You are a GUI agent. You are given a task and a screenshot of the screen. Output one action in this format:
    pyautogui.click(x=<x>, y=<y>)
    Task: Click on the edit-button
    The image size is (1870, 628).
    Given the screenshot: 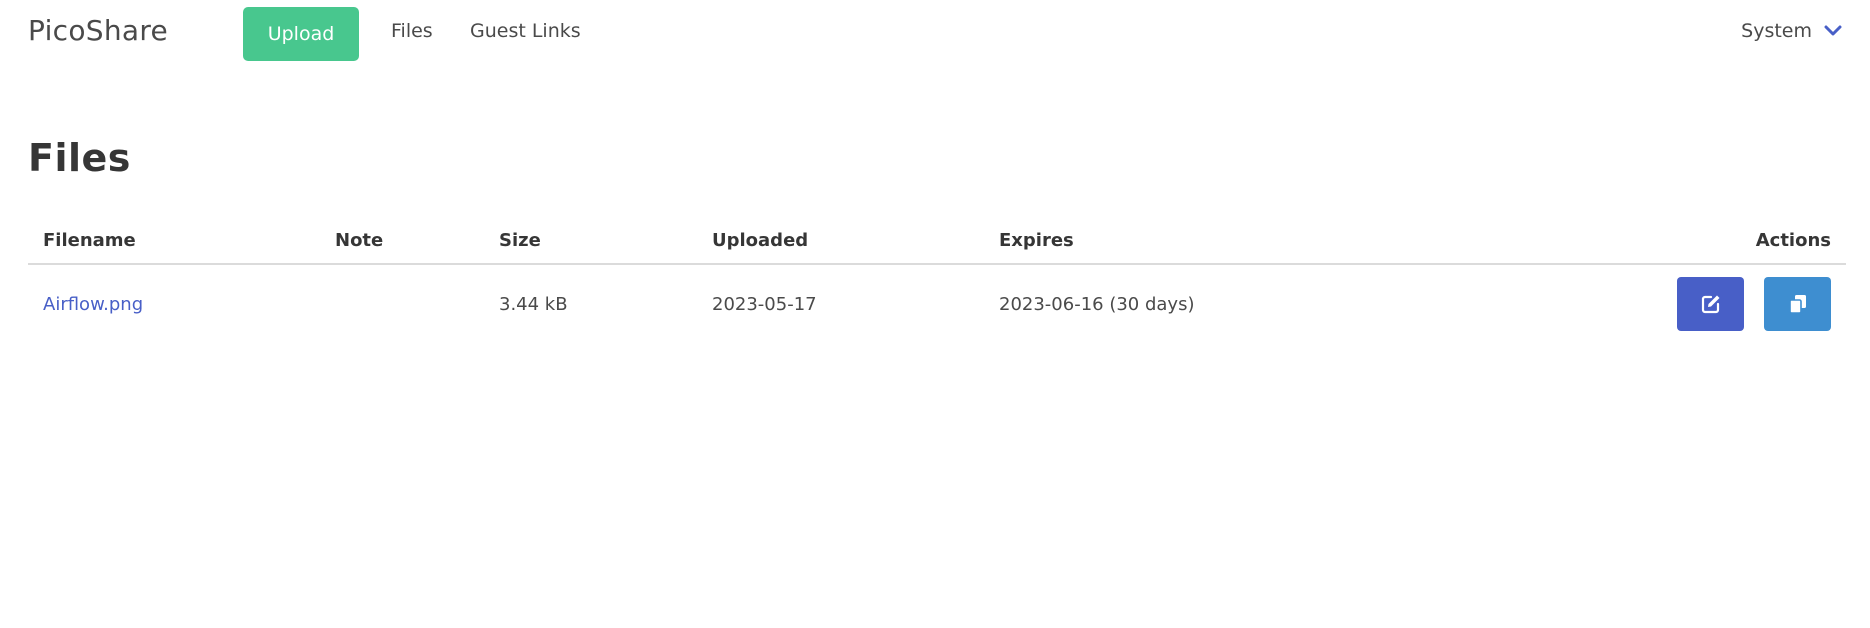 What is the action you would take?
    pyautogui.click(x=1711, y=304)
    